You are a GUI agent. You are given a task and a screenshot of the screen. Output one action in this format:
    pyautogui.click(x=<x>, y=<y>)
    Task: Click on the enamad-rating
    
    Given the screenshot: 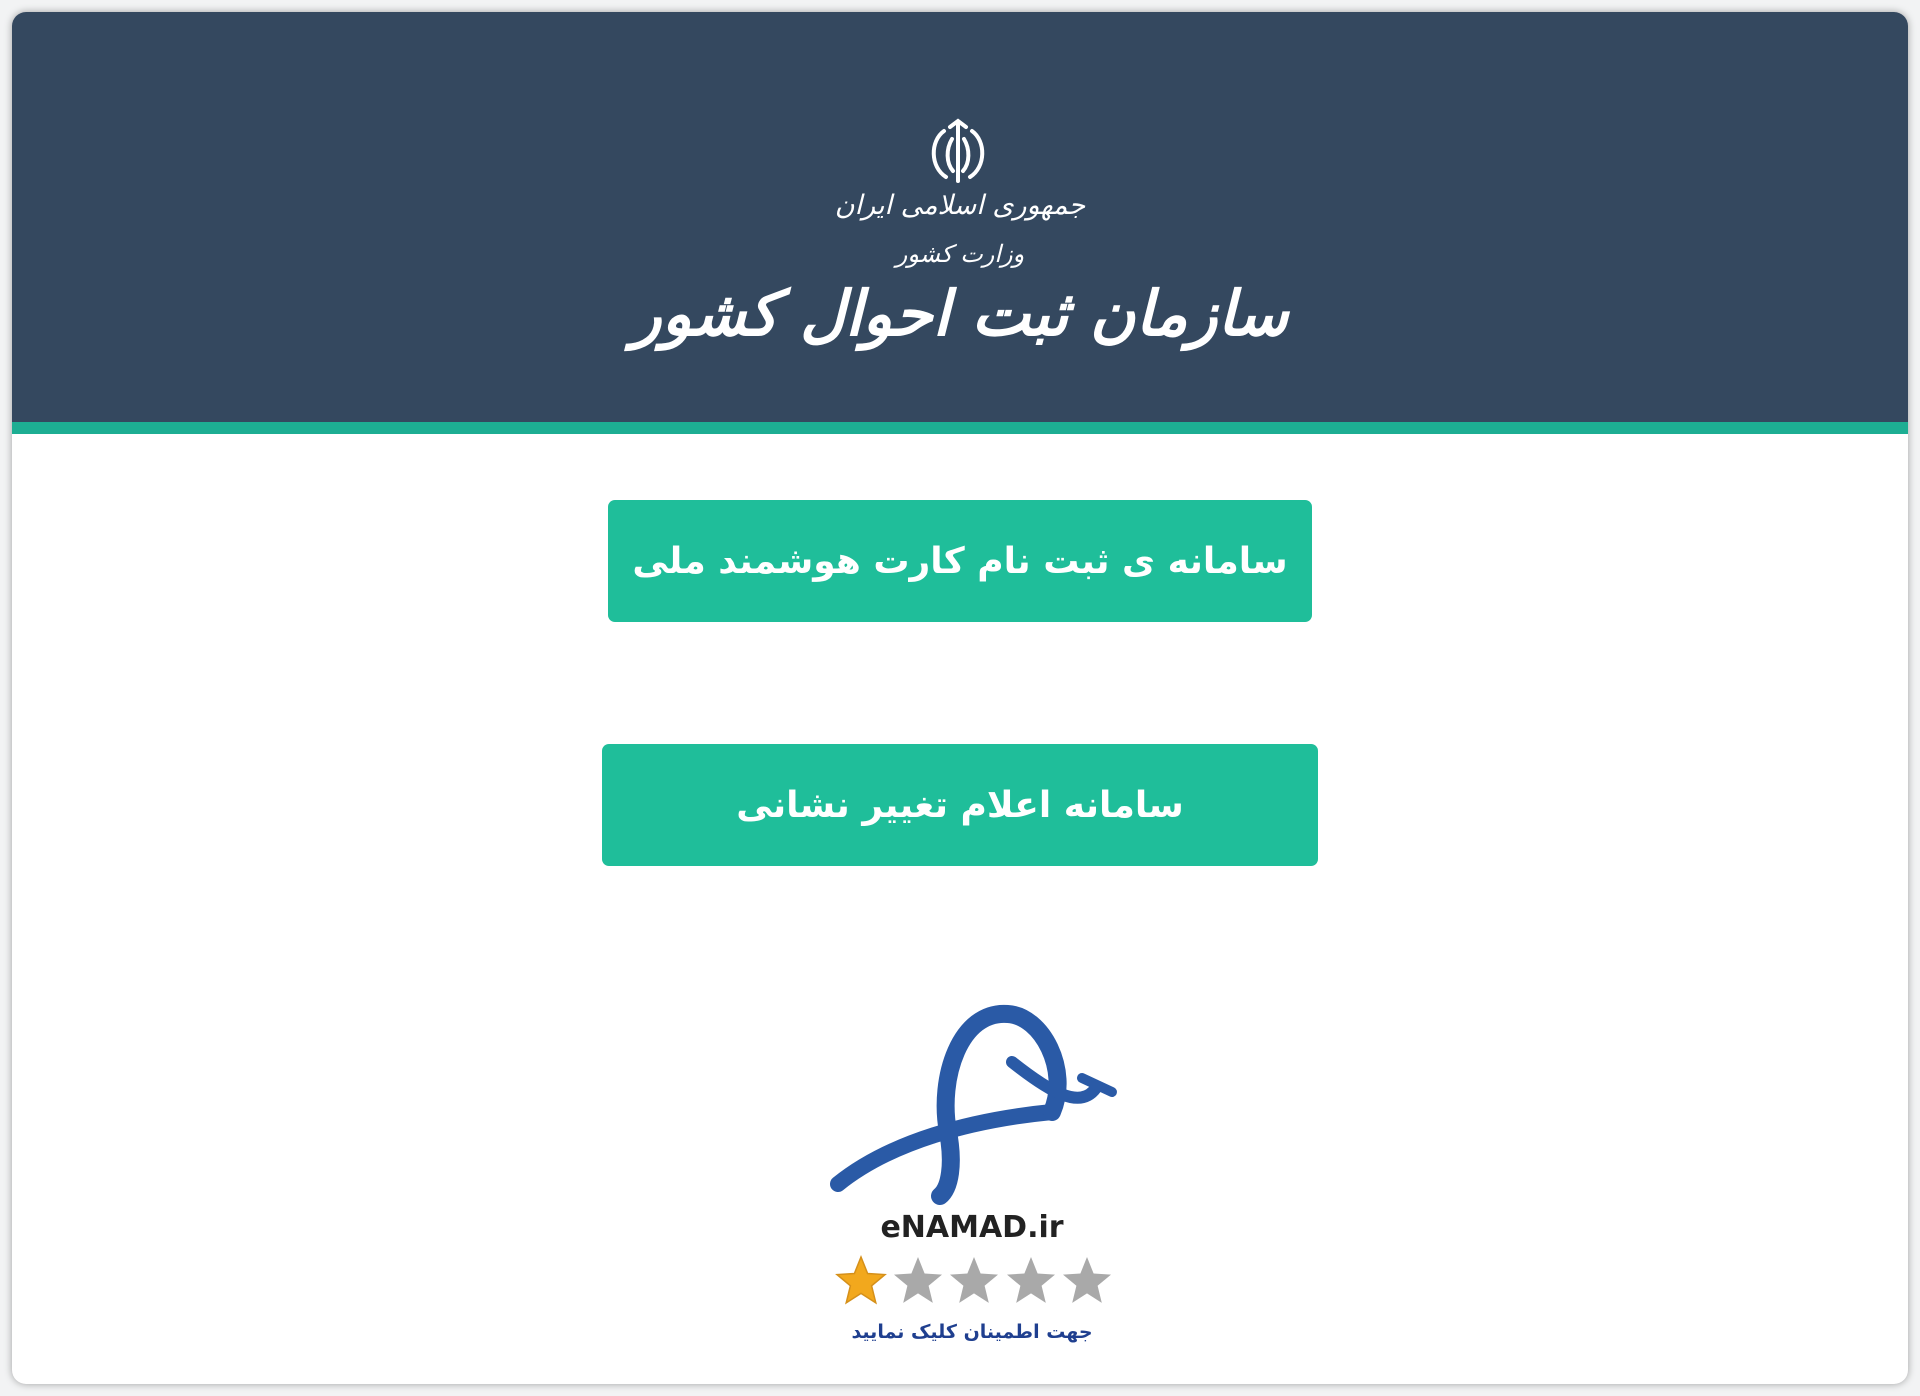 What is the action you would take?
    pyautogui.click(x=974, y=1284)
    